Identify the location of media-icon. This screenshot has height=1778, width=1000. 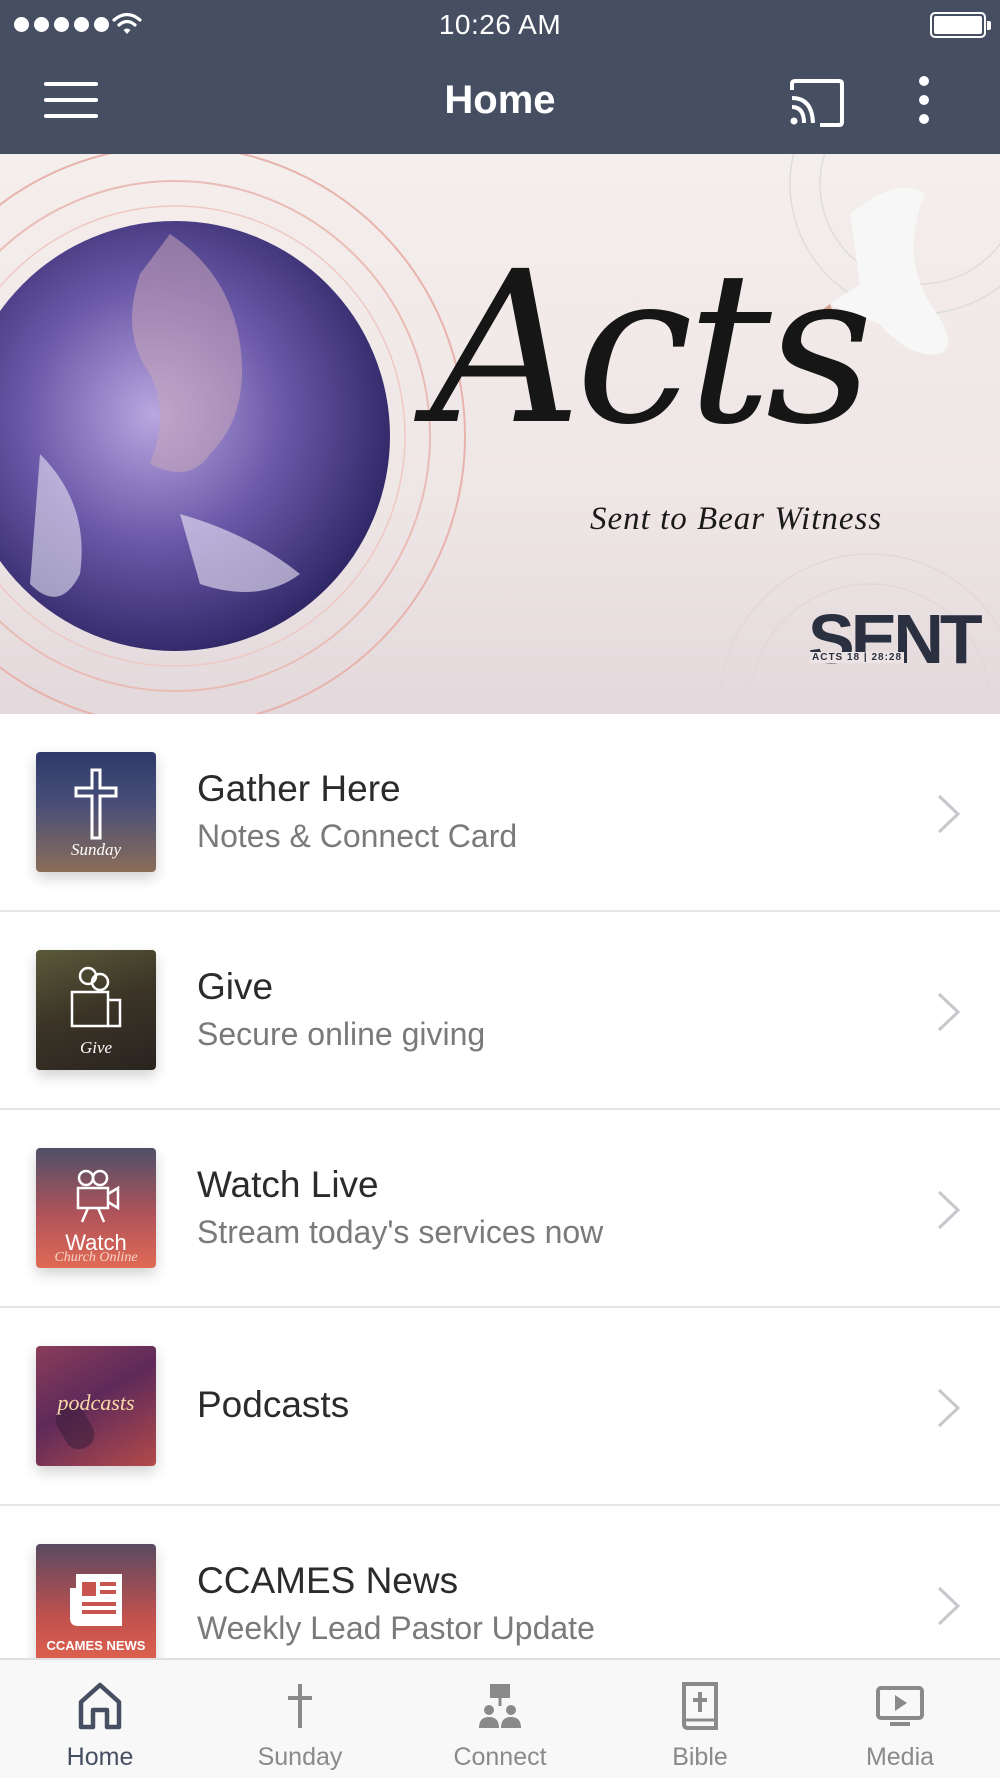
(900, 1706).